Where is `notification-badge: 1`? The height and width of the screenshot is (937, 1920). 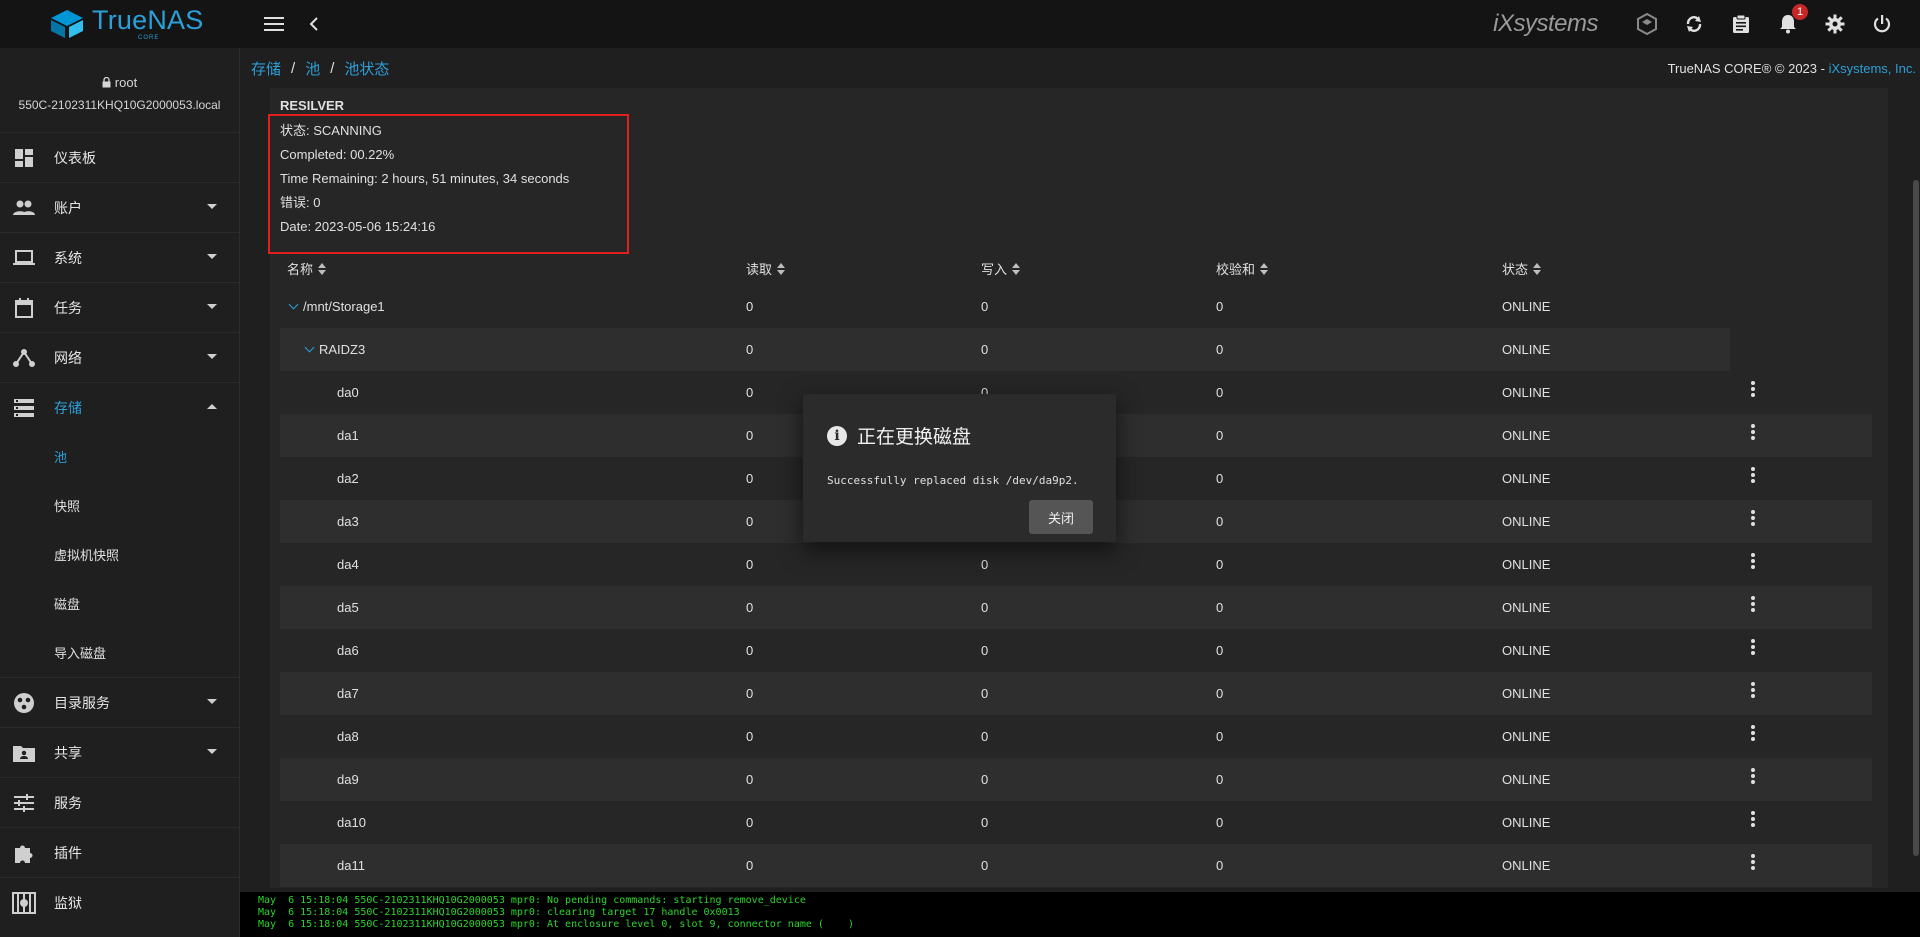
notification-badge: 1 is located at coordinates (1800, 12).